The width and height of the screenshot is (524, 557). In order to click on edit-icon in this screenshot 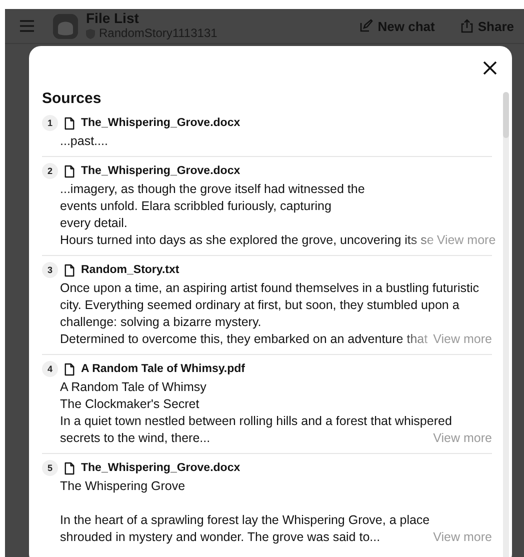, I will do `click(365, 26)`.